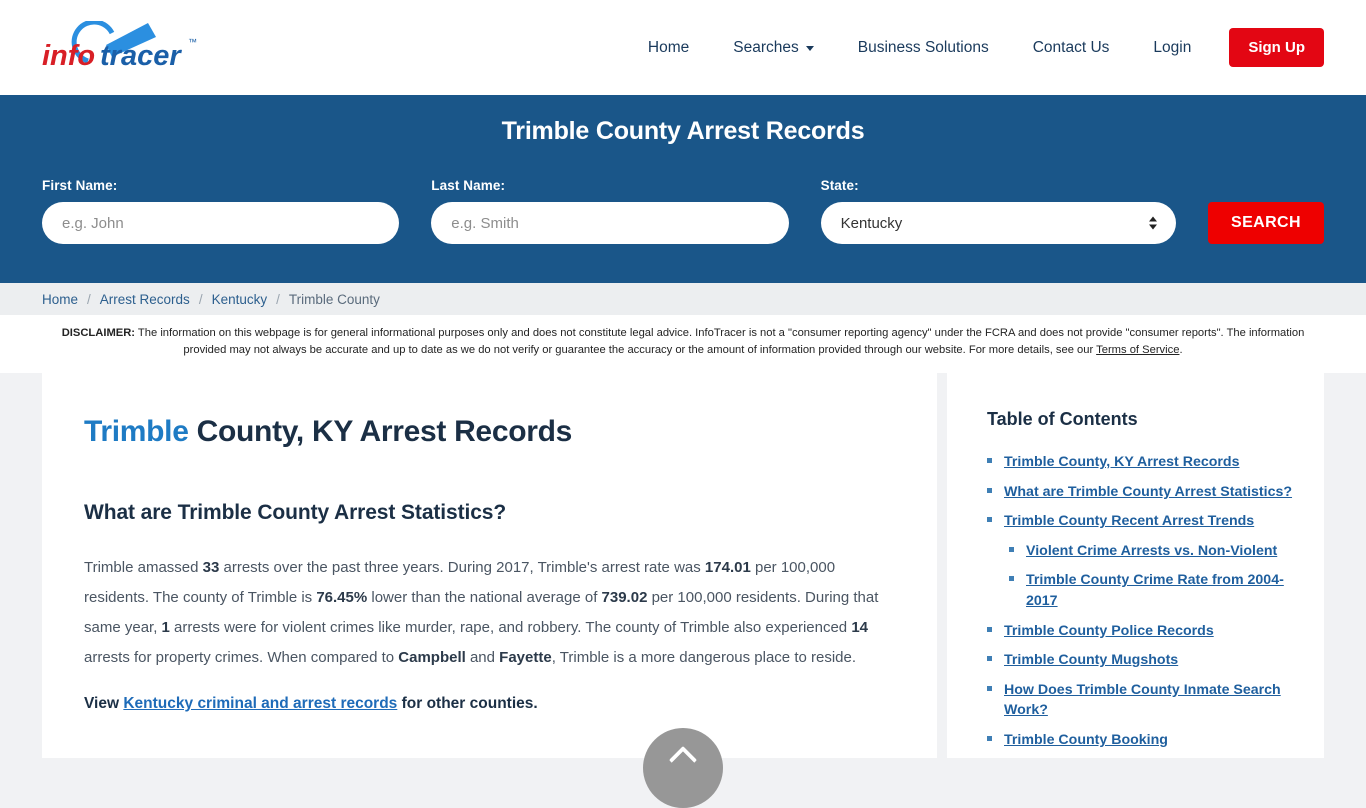 The width and height of the screenshot is (1366, 808). Describe the element at coordinates (467, 703) in the screenshot. I see `view-suffix: for other counties.` at that location.